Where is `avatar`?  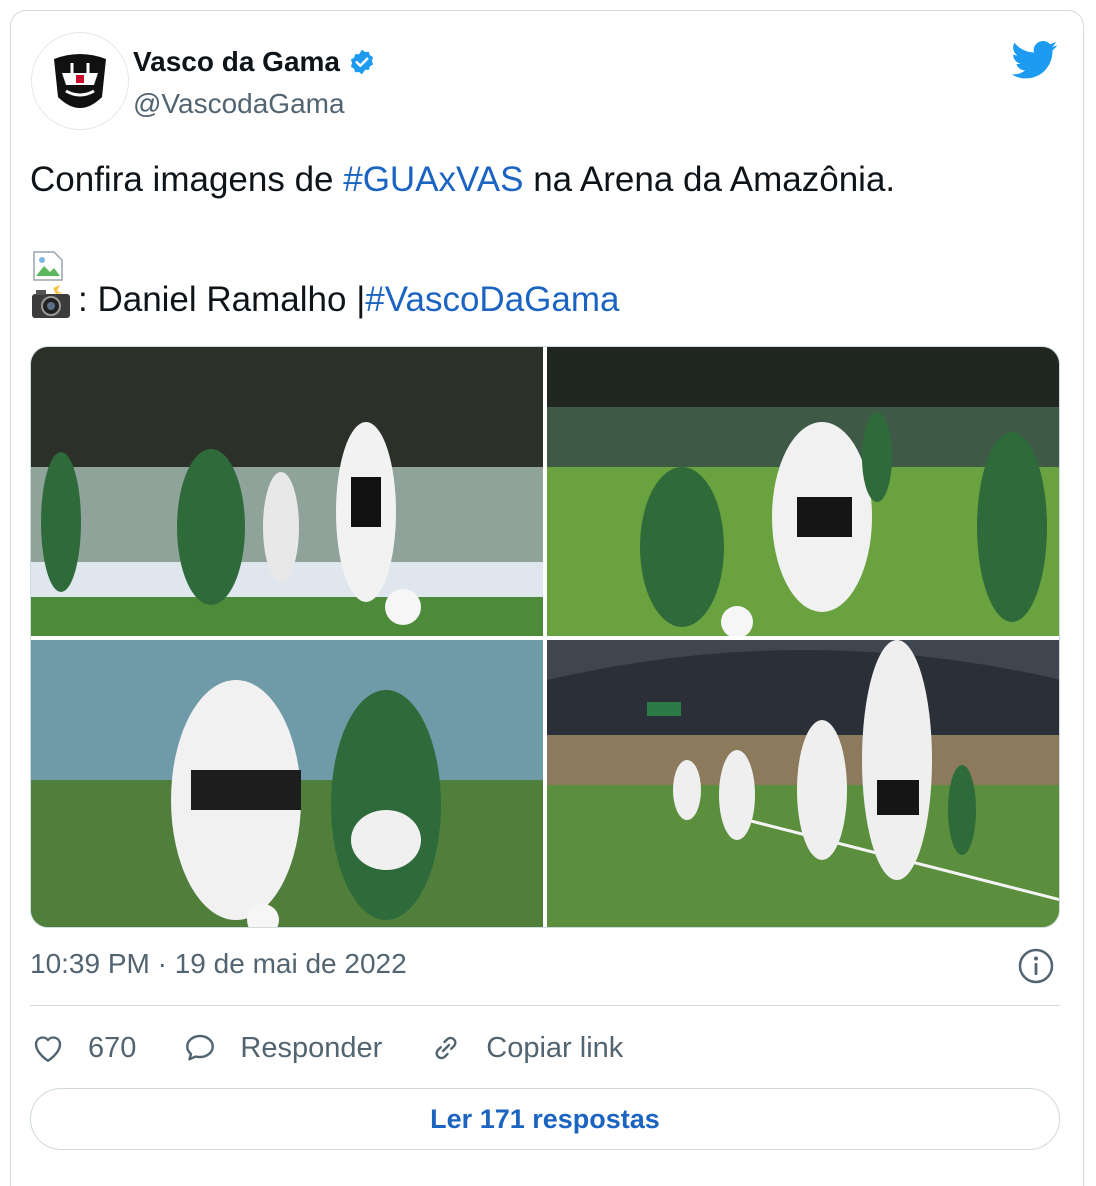
avatar is located at coordinates (80, 81).